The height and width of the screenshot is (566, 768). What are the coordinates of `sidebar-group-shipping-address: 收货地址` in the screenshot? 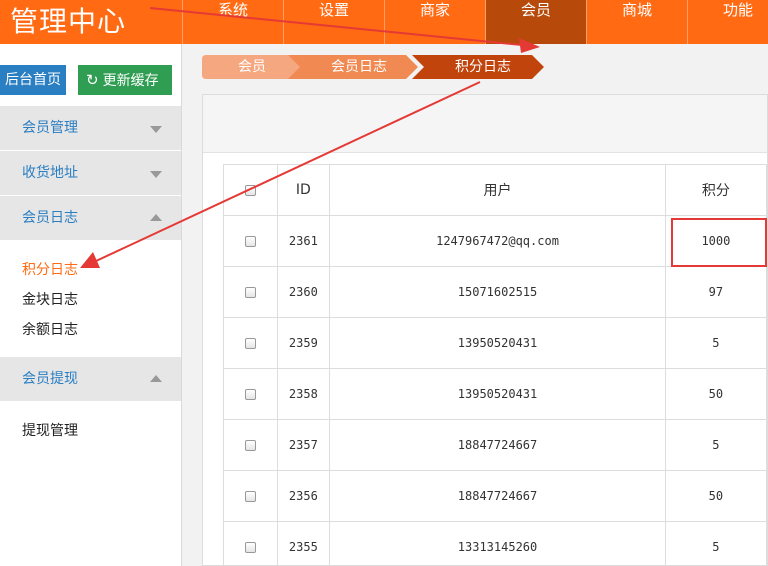 It's located at (90, 173).